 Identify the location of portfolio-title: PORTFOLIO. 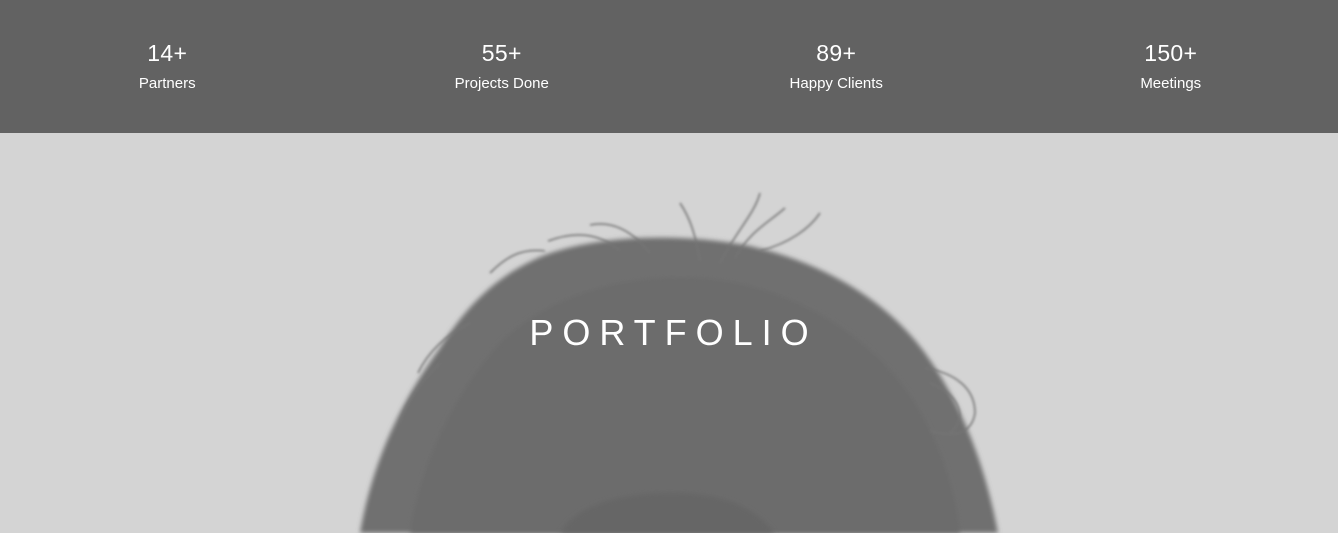
(673, 332).